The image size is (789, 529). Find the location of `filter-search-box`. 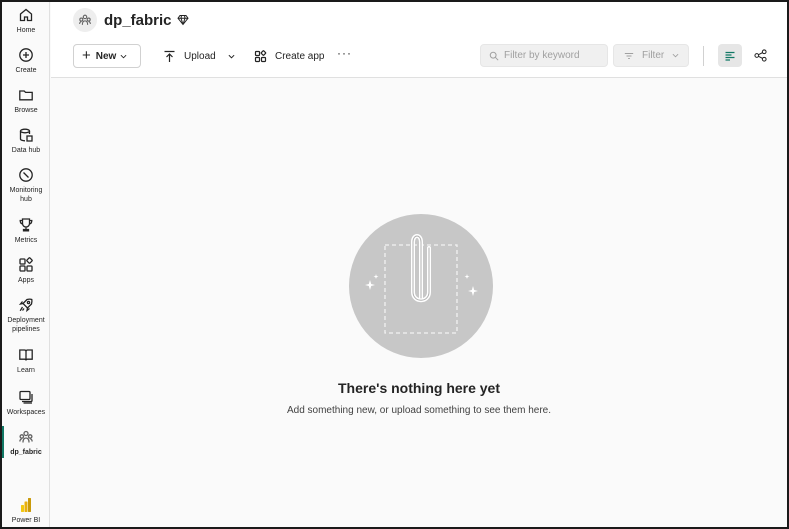

filter-search-box is located at coordinates (544, 55).